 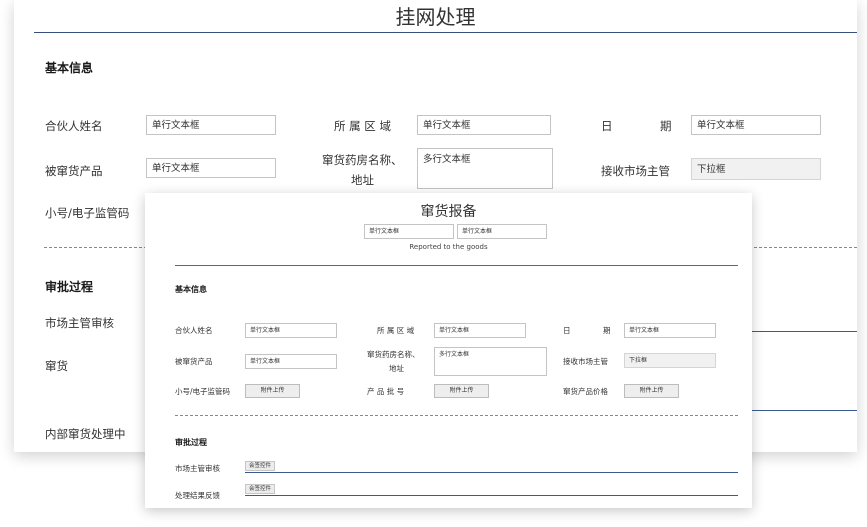 I want to click on price-upload-button: 附件上传, so click(x=651, y=391).